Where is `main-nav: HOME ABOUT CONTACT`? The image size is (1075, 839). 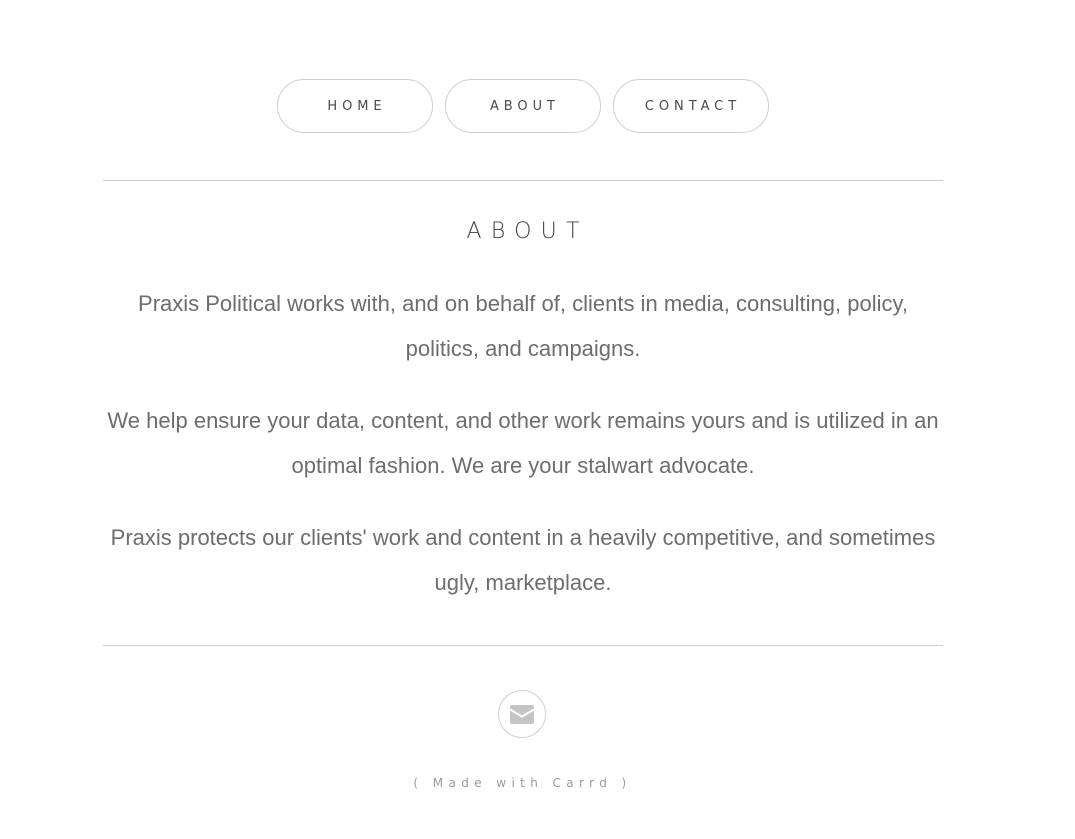 main-nav: HOME ABOUT CONTACT is located at coordinates (522, 106).